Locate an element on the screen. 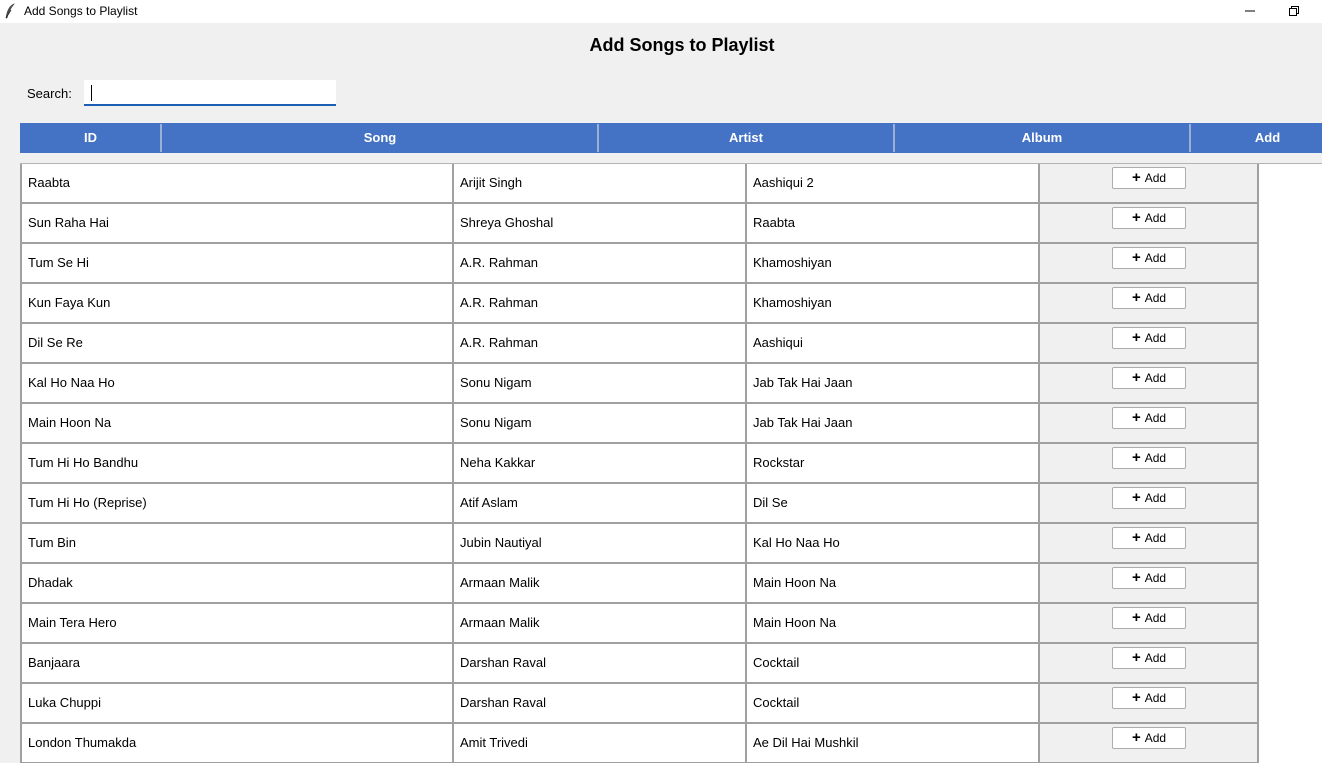 This screenshot has height=763, width=1322. song-cell: Kal Ho Naa Ho is located at coordinates (237, 384).